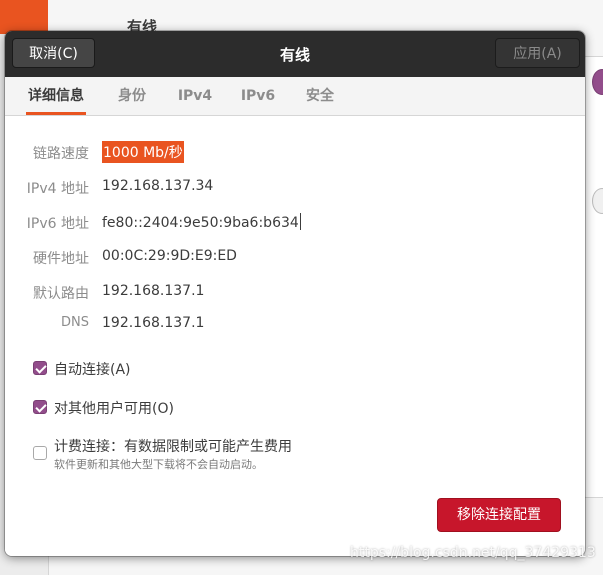 This screenshot has height=575, width=603. I want to click on hardware-address-label: 硬件地址, so click(61, 259).